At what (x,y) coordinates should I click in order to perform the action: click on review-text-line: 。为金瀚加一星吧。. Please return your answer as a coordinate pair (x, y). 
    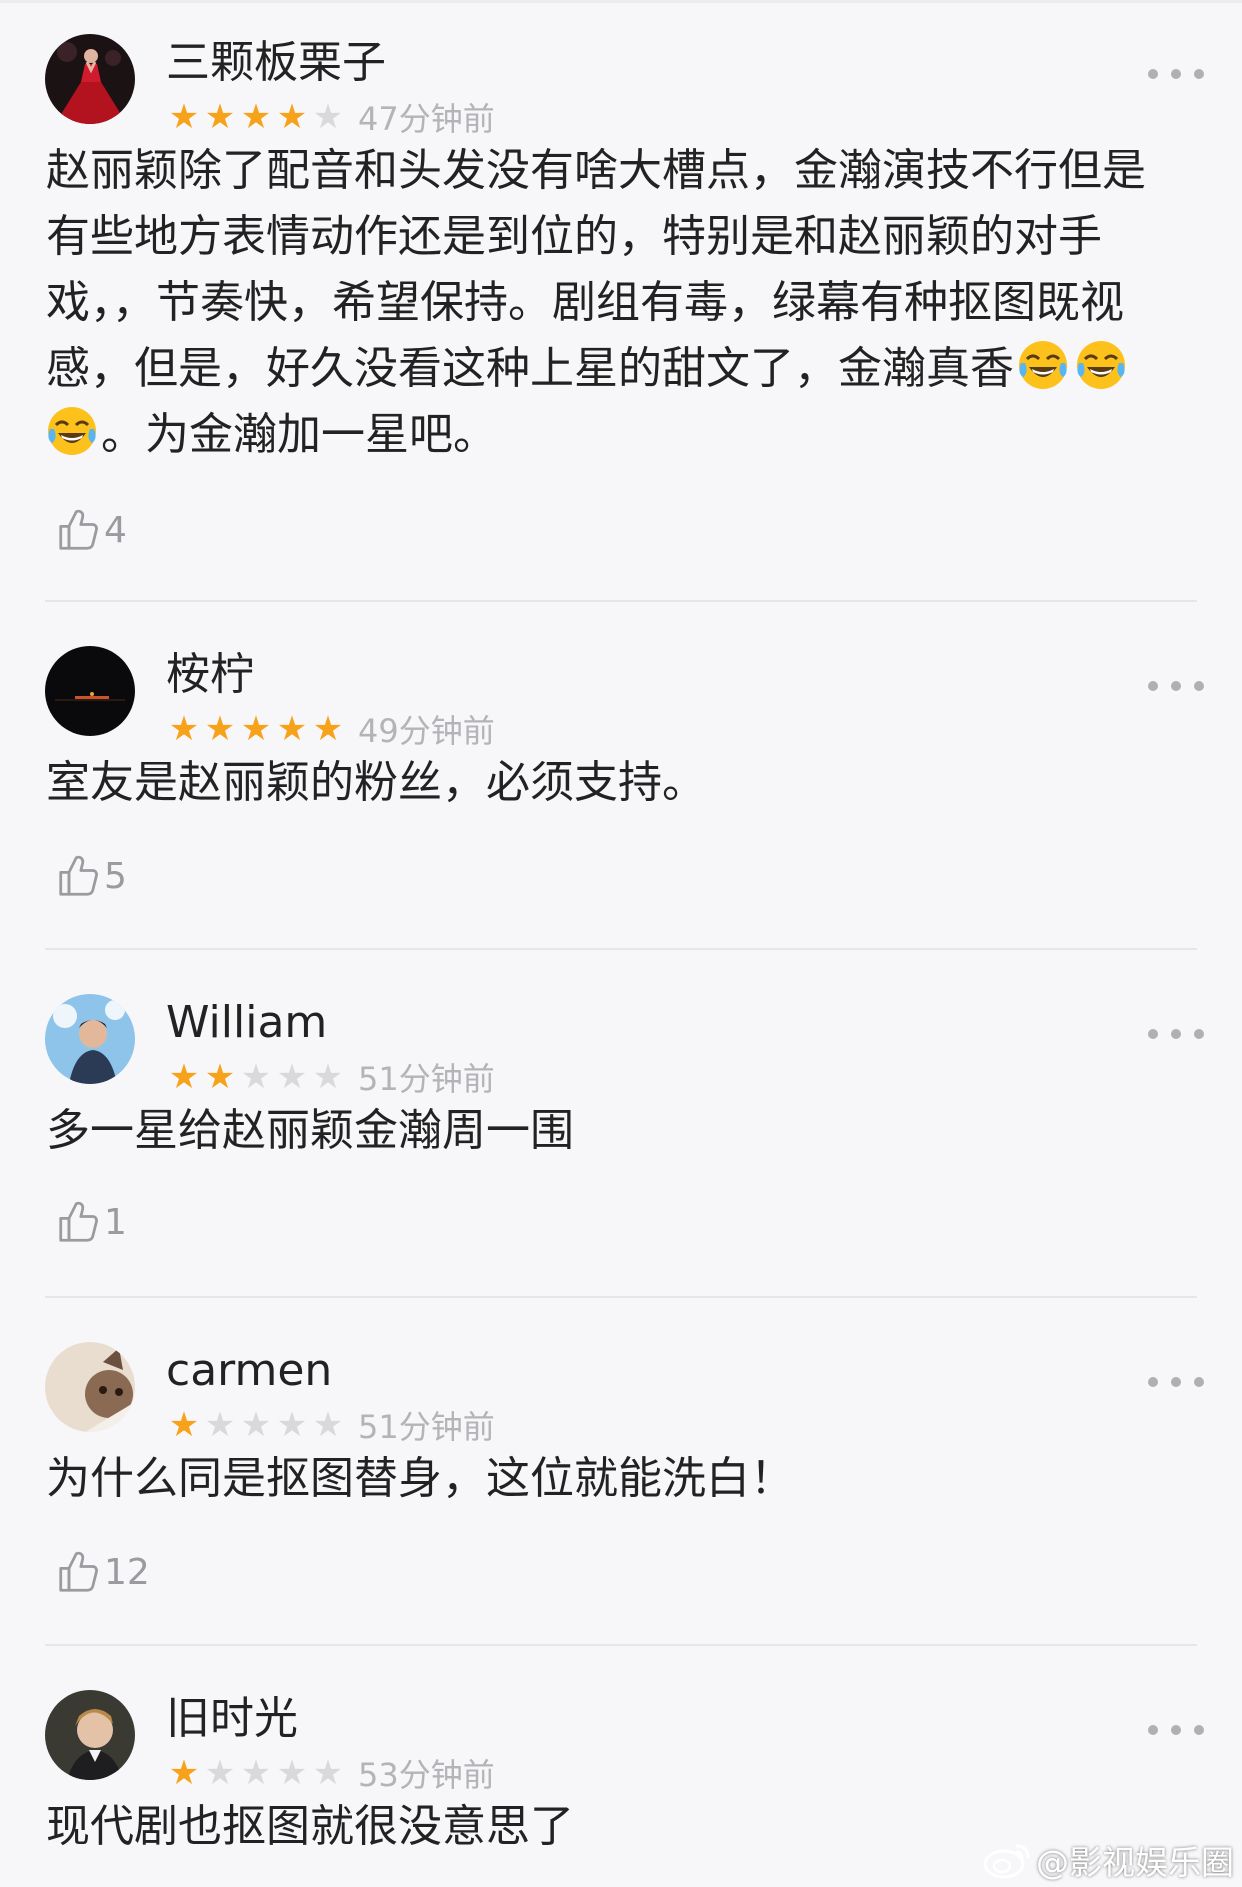
    Looking at the image, I should click on (621, 435).